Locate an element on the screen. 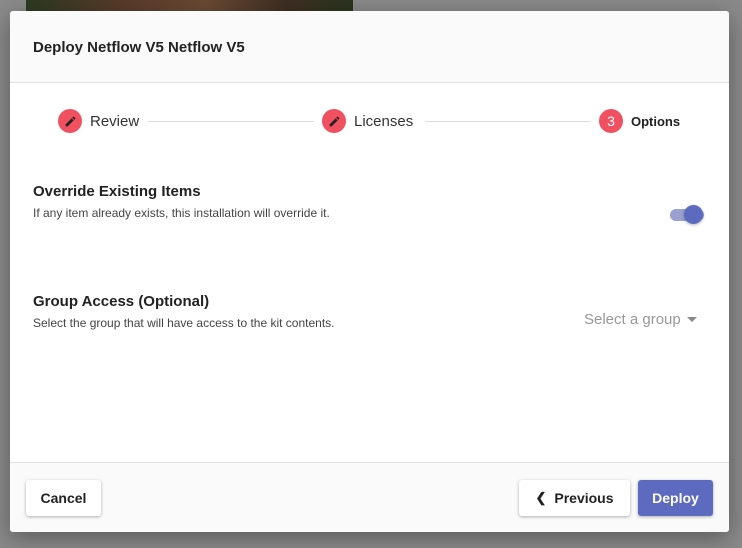  step-number: 3 is located at coordinates (611, 121).